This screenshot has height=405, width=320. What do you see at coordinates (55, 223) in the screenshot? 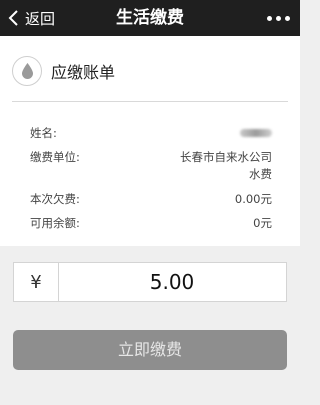
I see `balance-label: 可用余额:` at bounding box center [55, 223].